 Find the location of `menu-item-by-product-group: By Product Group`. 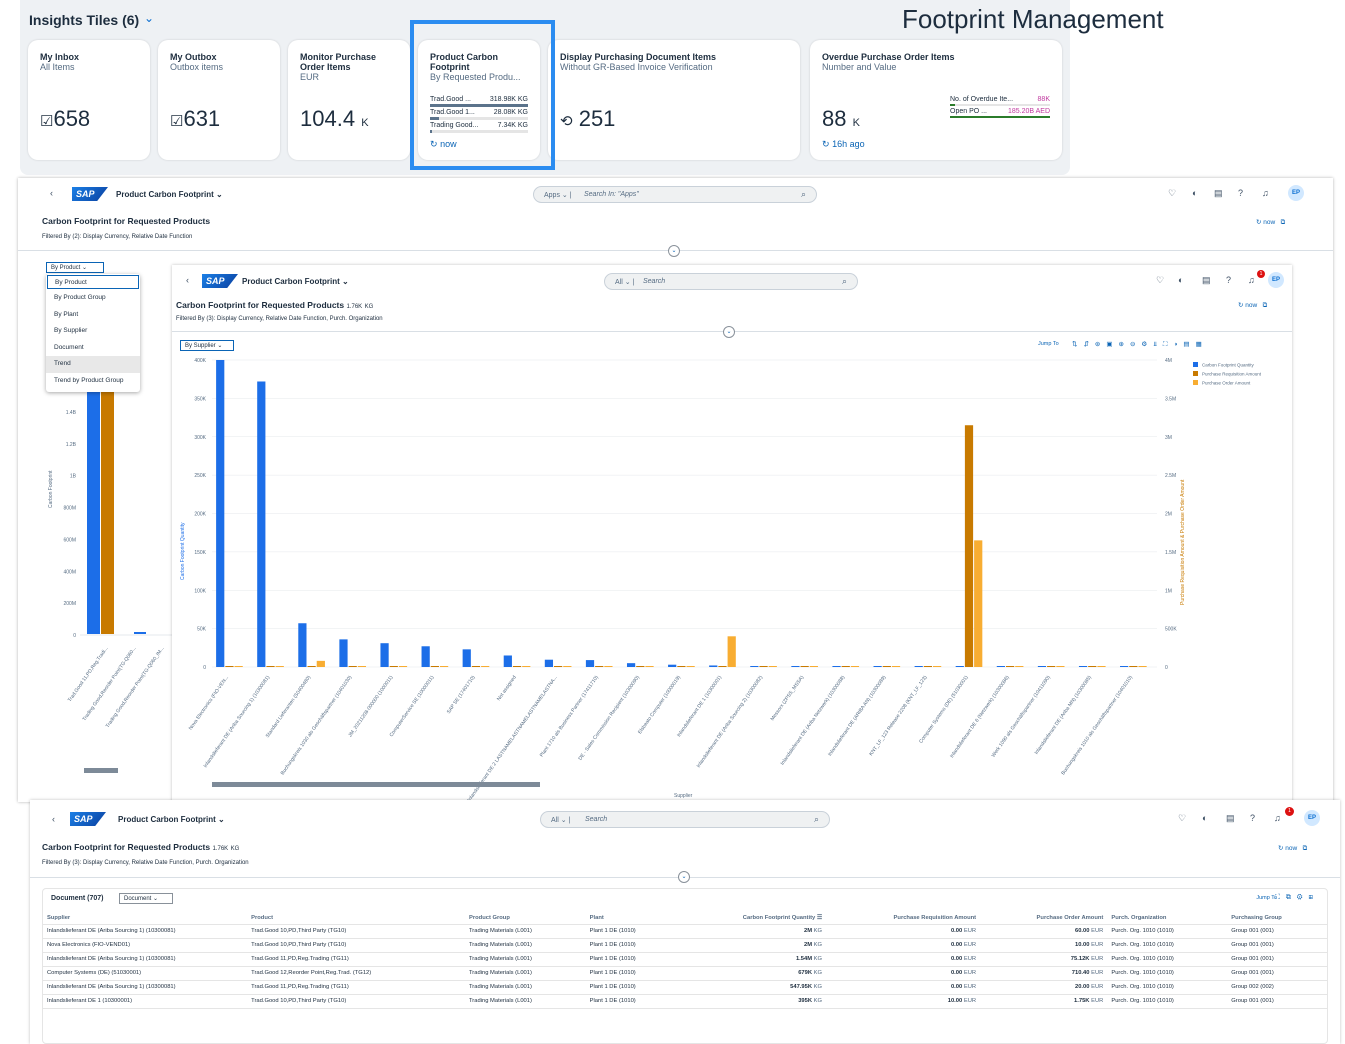

menu-item-by-product-group: By Product Group is located at coordinates (93, 298).